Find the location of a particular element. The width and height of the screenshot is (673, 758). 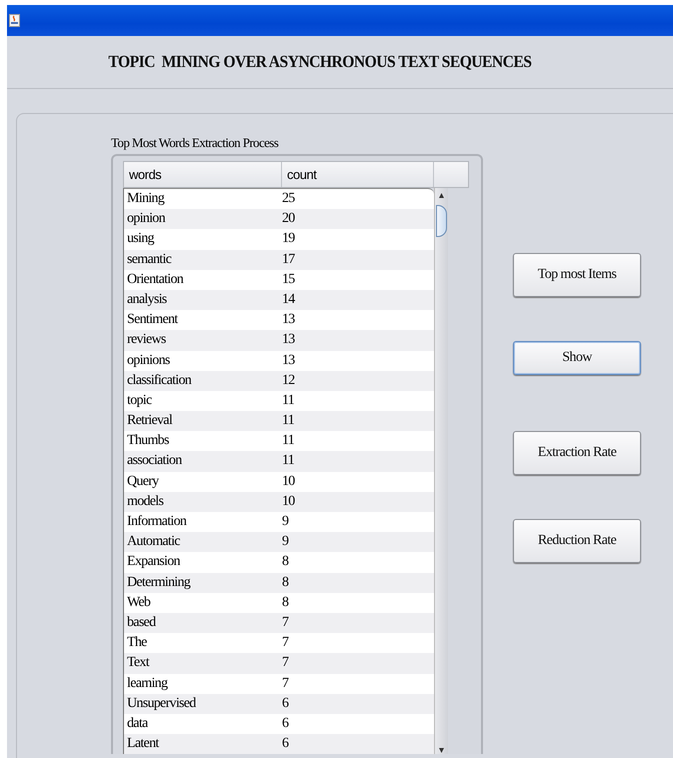

action-button: Top most Items is located at coordinates (577, 275).